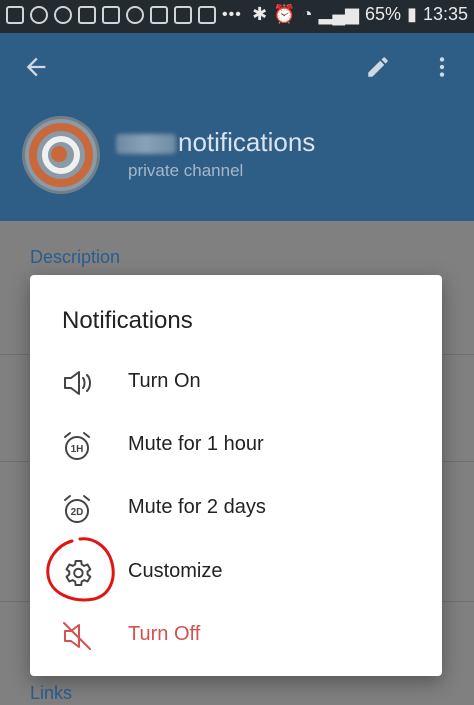 This screenshot has width=474, height=705. I want to click on alarm-icon: ⏰, so click(284, 14).